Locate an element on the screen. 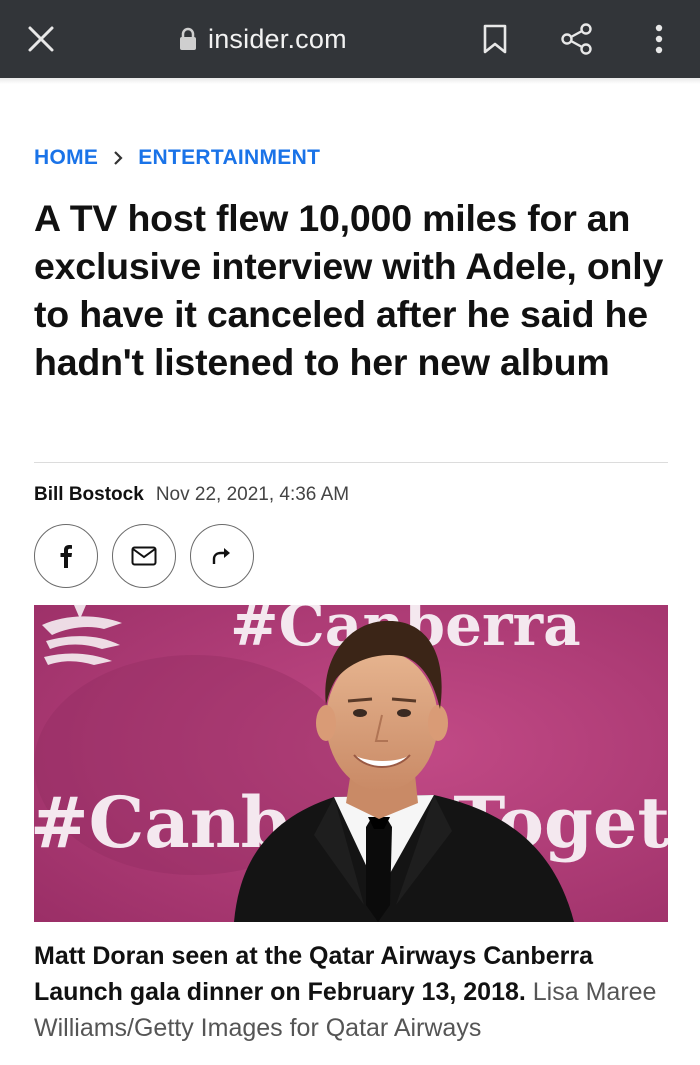 The height and width of the screenshot is (1065, 700). byline-divider is located at coordinates (351, 462).